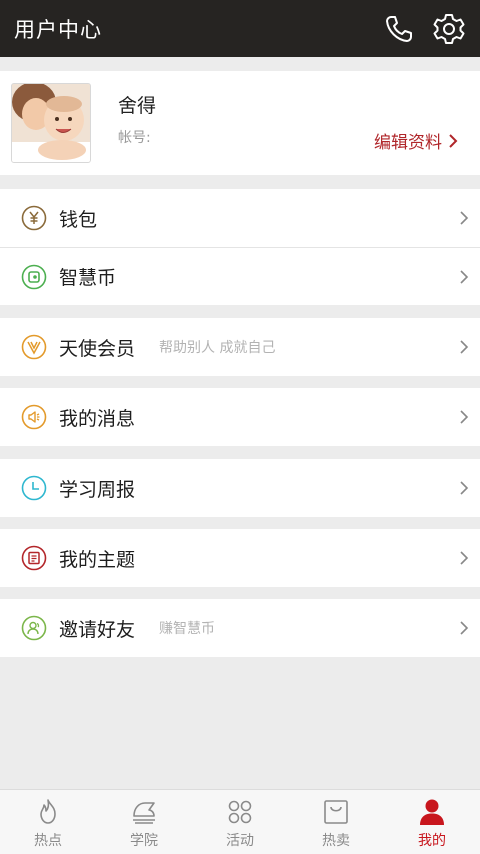  Describe the element at coordinates (51, 123) in the screenshot. I see `avatar` at that location.